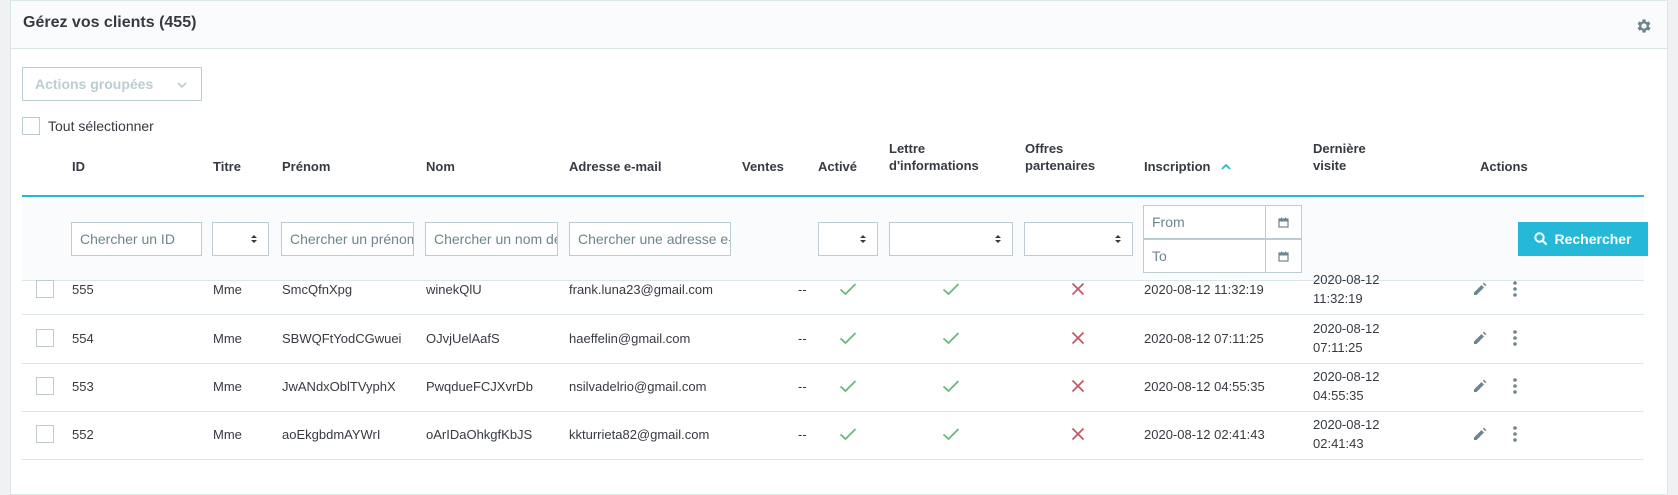 Image resolution: width=1678 pixels, height=495 pixels. Describe the element at coordinates (1222, 222) in the screenshot. I see `filter-date-from-input: From` at that location.